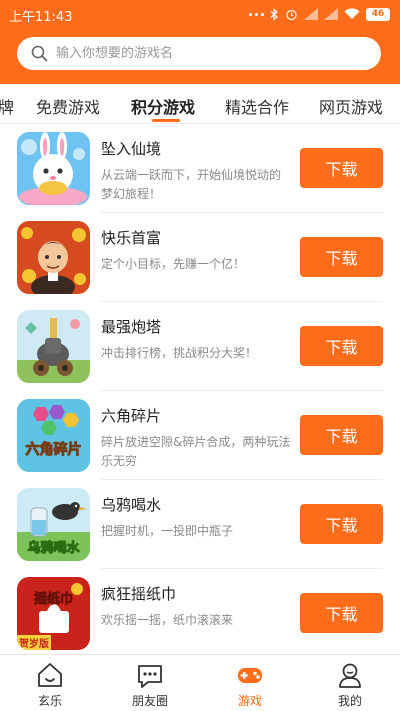  I want to click on bluetooth-icon, so click(274, 14).